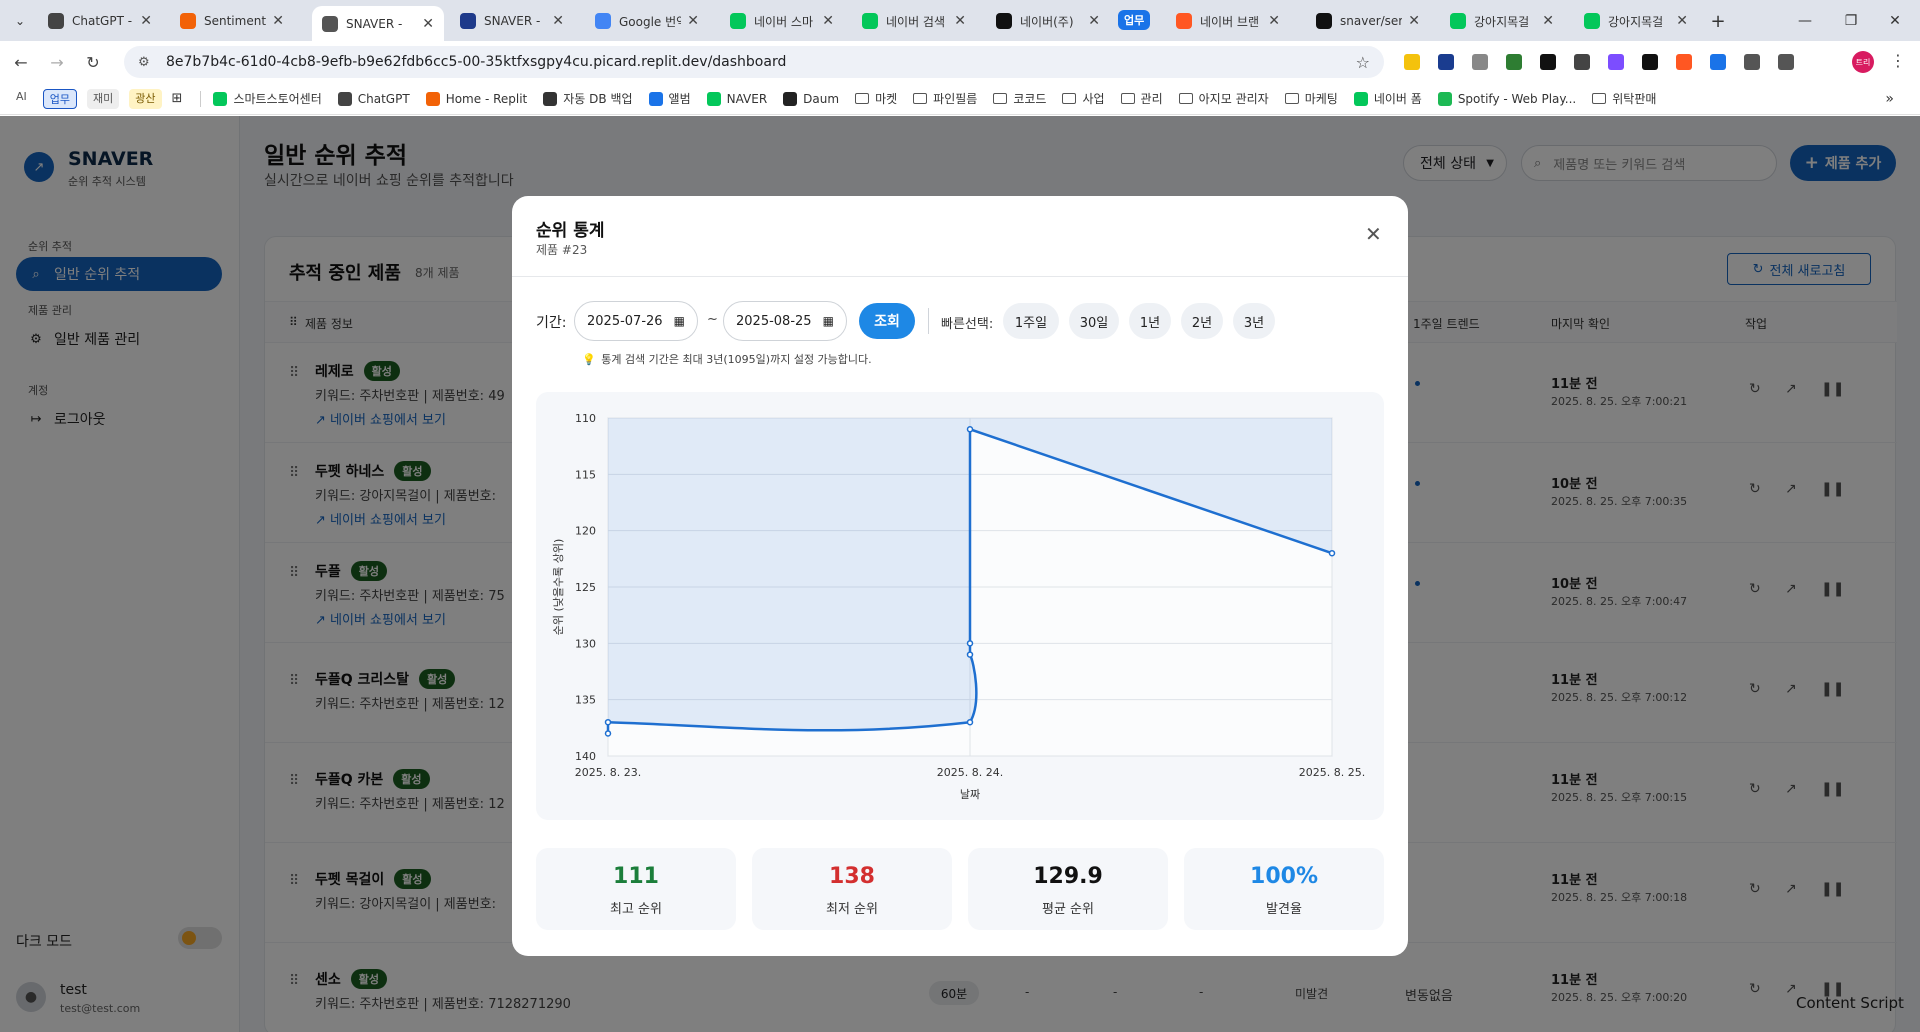 The height and width of the screenshot is (1032, 1920). Describe the element at coordinates (551, 323) in the screenshot. I see `period-label: 기간:` at that location.